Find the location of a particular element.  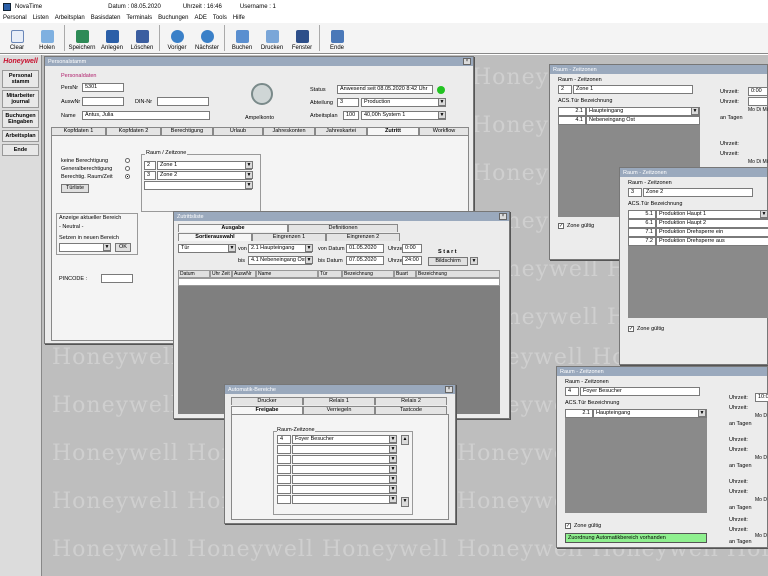

uhrzeit-von: 0:00 is located at coordinates (412, 248).